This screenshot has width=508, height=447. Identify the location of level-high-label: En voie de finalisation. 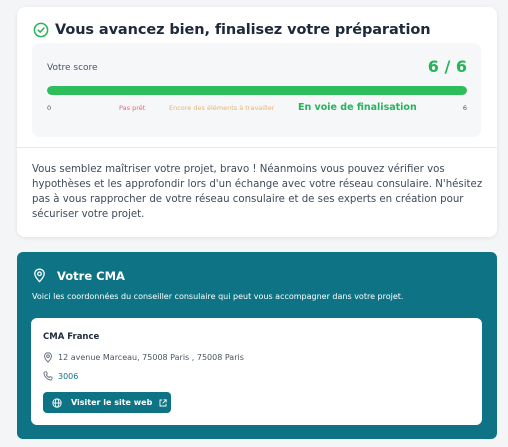
(357, 107).